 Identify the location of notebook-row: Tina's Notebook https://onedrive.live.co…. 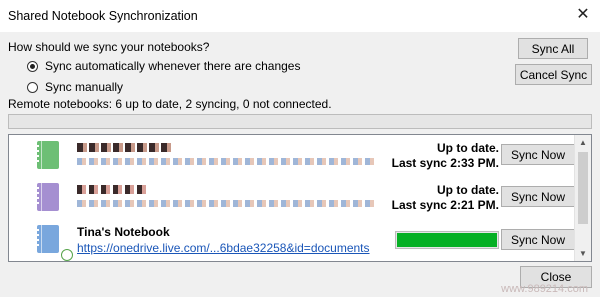
(292, 240).